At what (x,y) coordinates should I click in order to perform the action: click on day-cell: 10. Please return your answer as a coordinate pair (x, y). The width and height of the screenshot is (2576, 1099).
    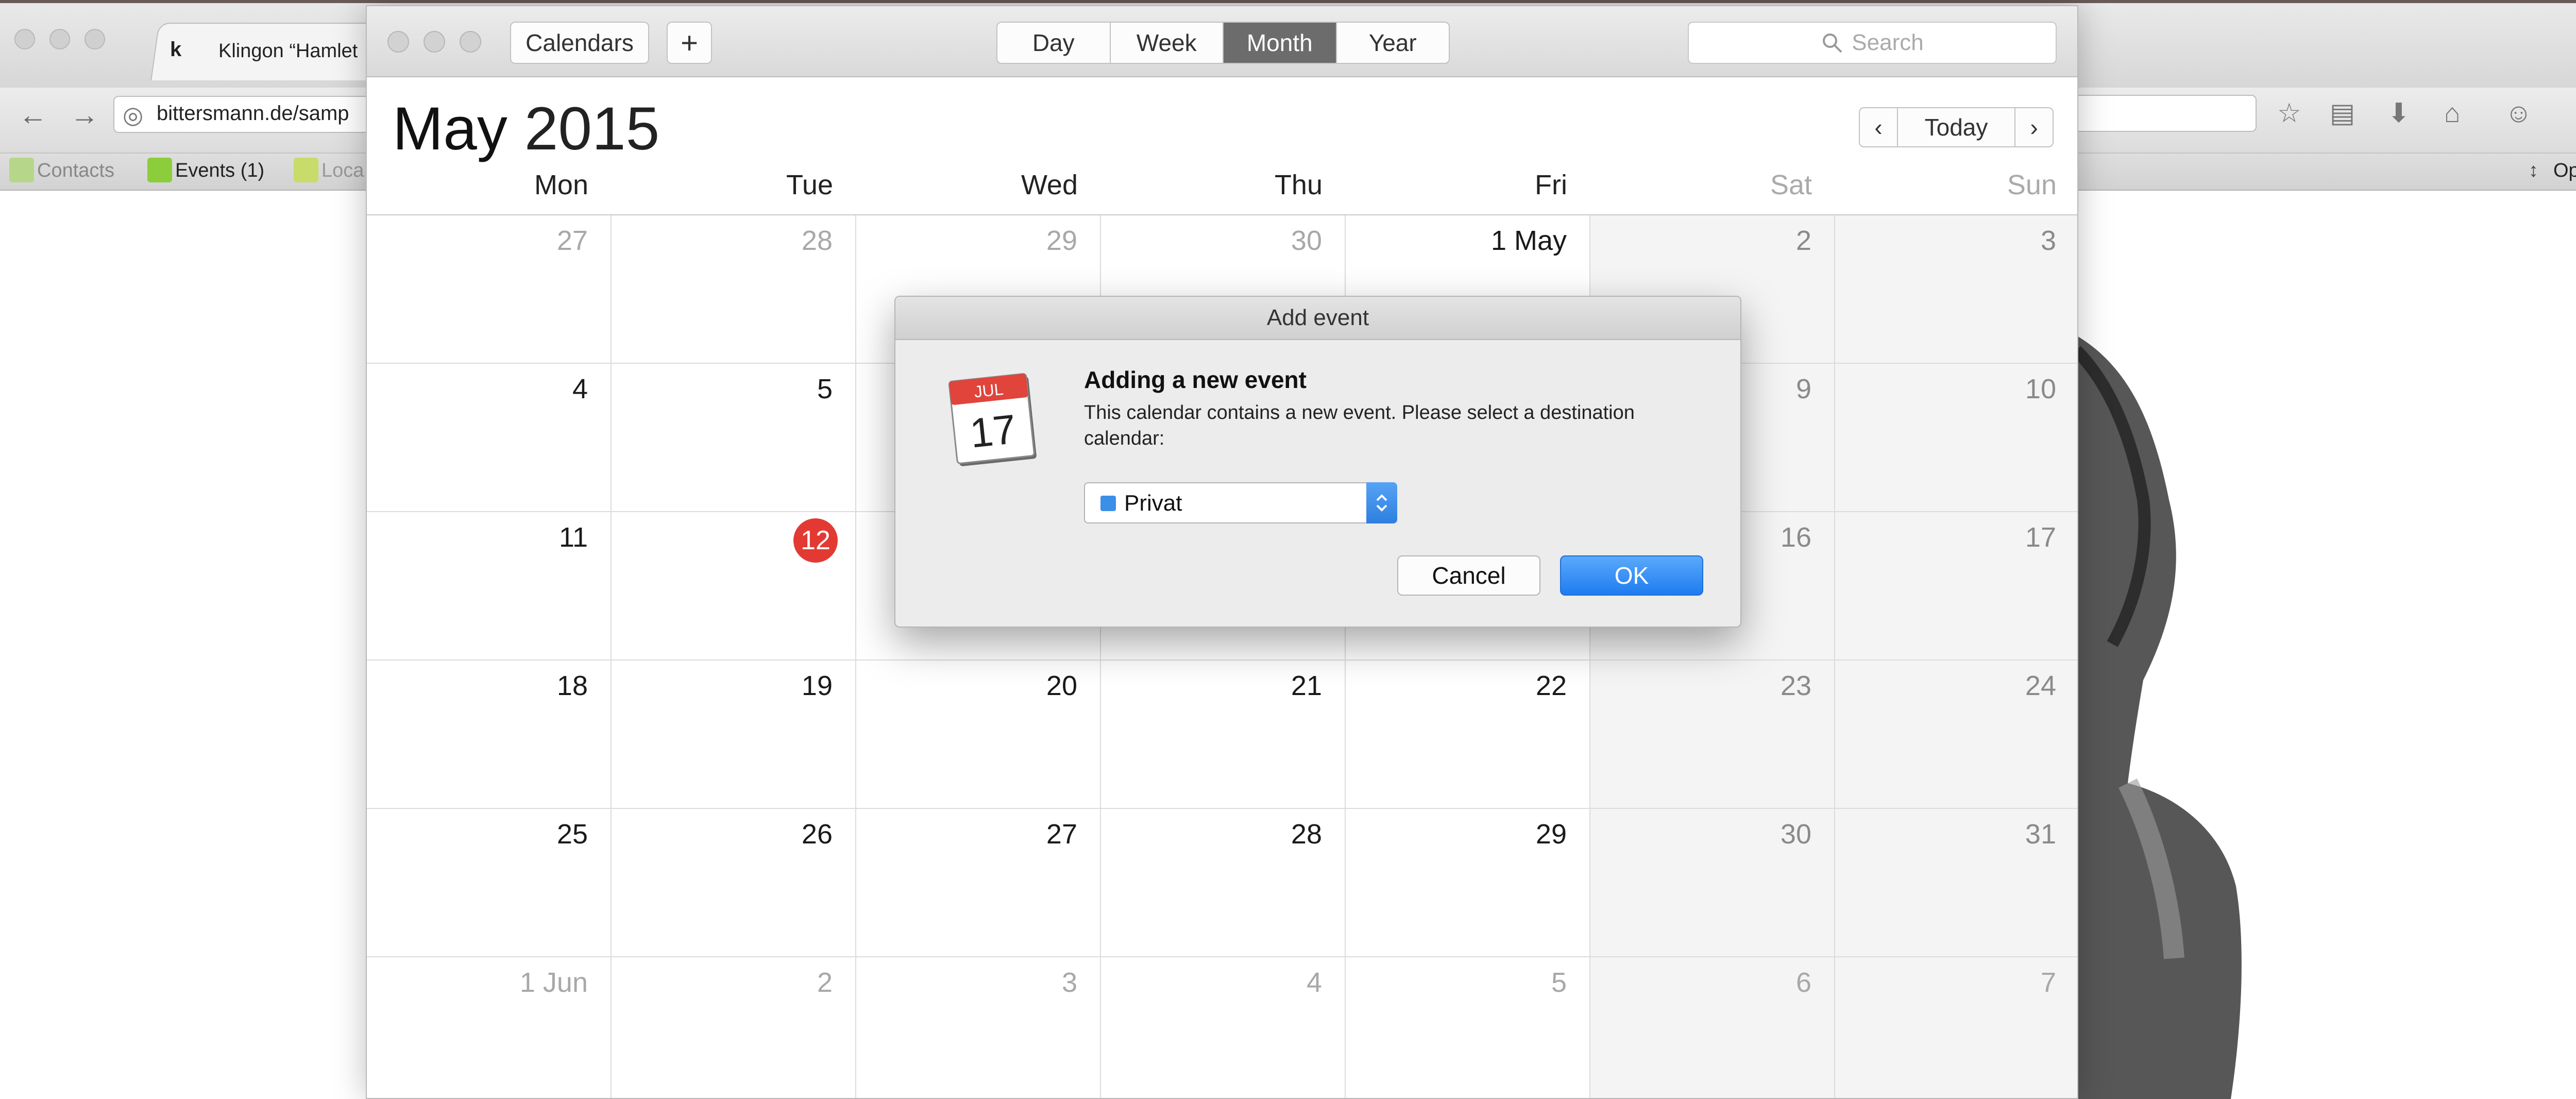
    Looking at the image, I should click on (1956, 438).